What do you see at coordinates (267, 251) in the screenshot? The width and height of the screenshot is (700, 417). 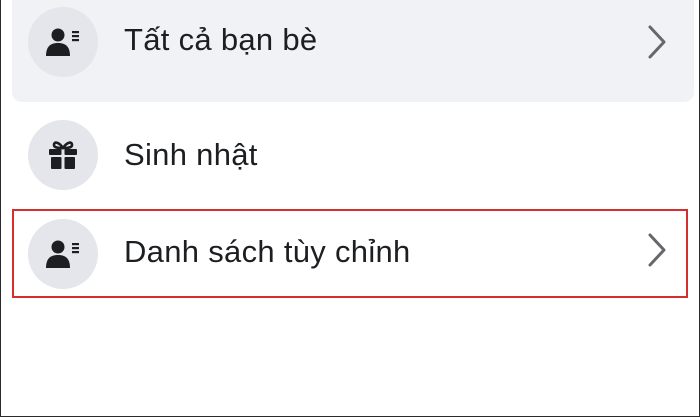 I see `menu-item-label: Danh sách tùy chỉnh` at bounding box center [267, 251].